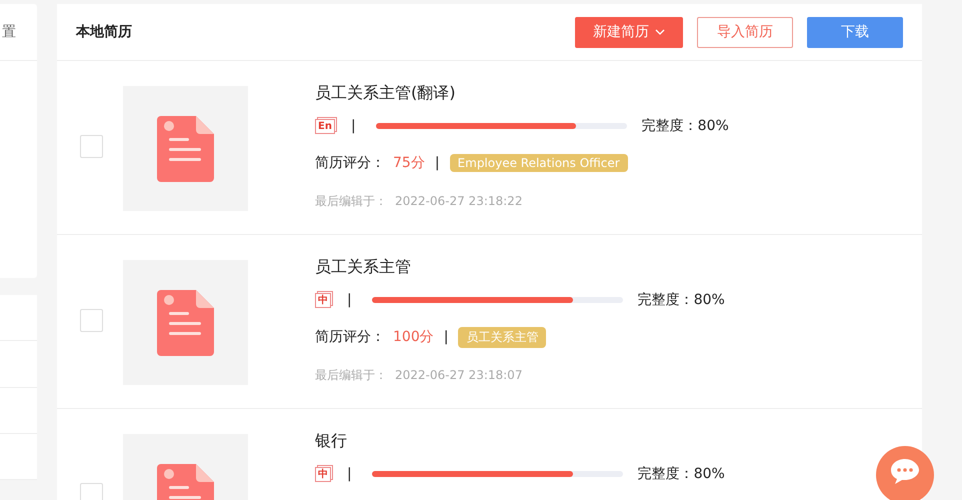  I want to click on score-value: 100分, so click(413, 337).